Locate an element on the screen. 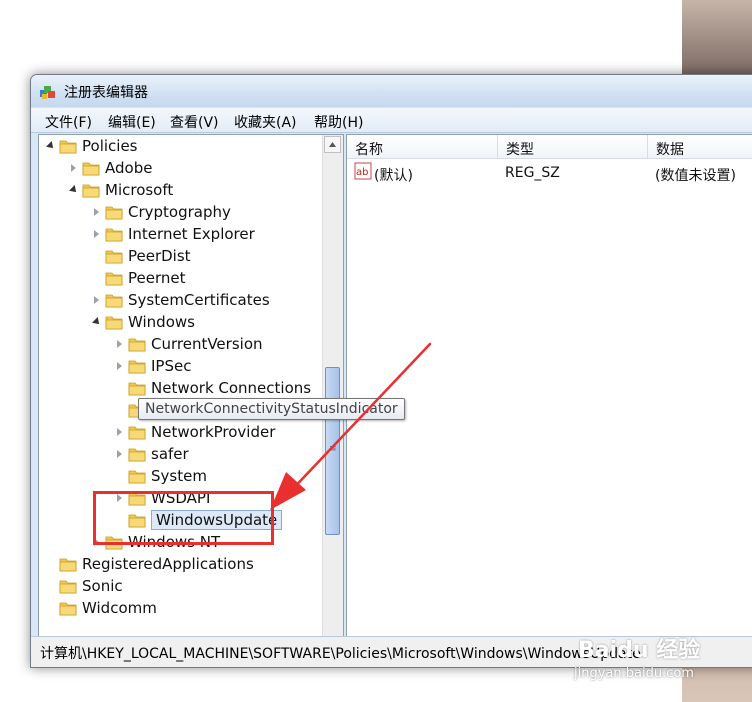 This screenshot has height=702, width=752. tree-node-label: Sonic is located at coordinates (102, 586).